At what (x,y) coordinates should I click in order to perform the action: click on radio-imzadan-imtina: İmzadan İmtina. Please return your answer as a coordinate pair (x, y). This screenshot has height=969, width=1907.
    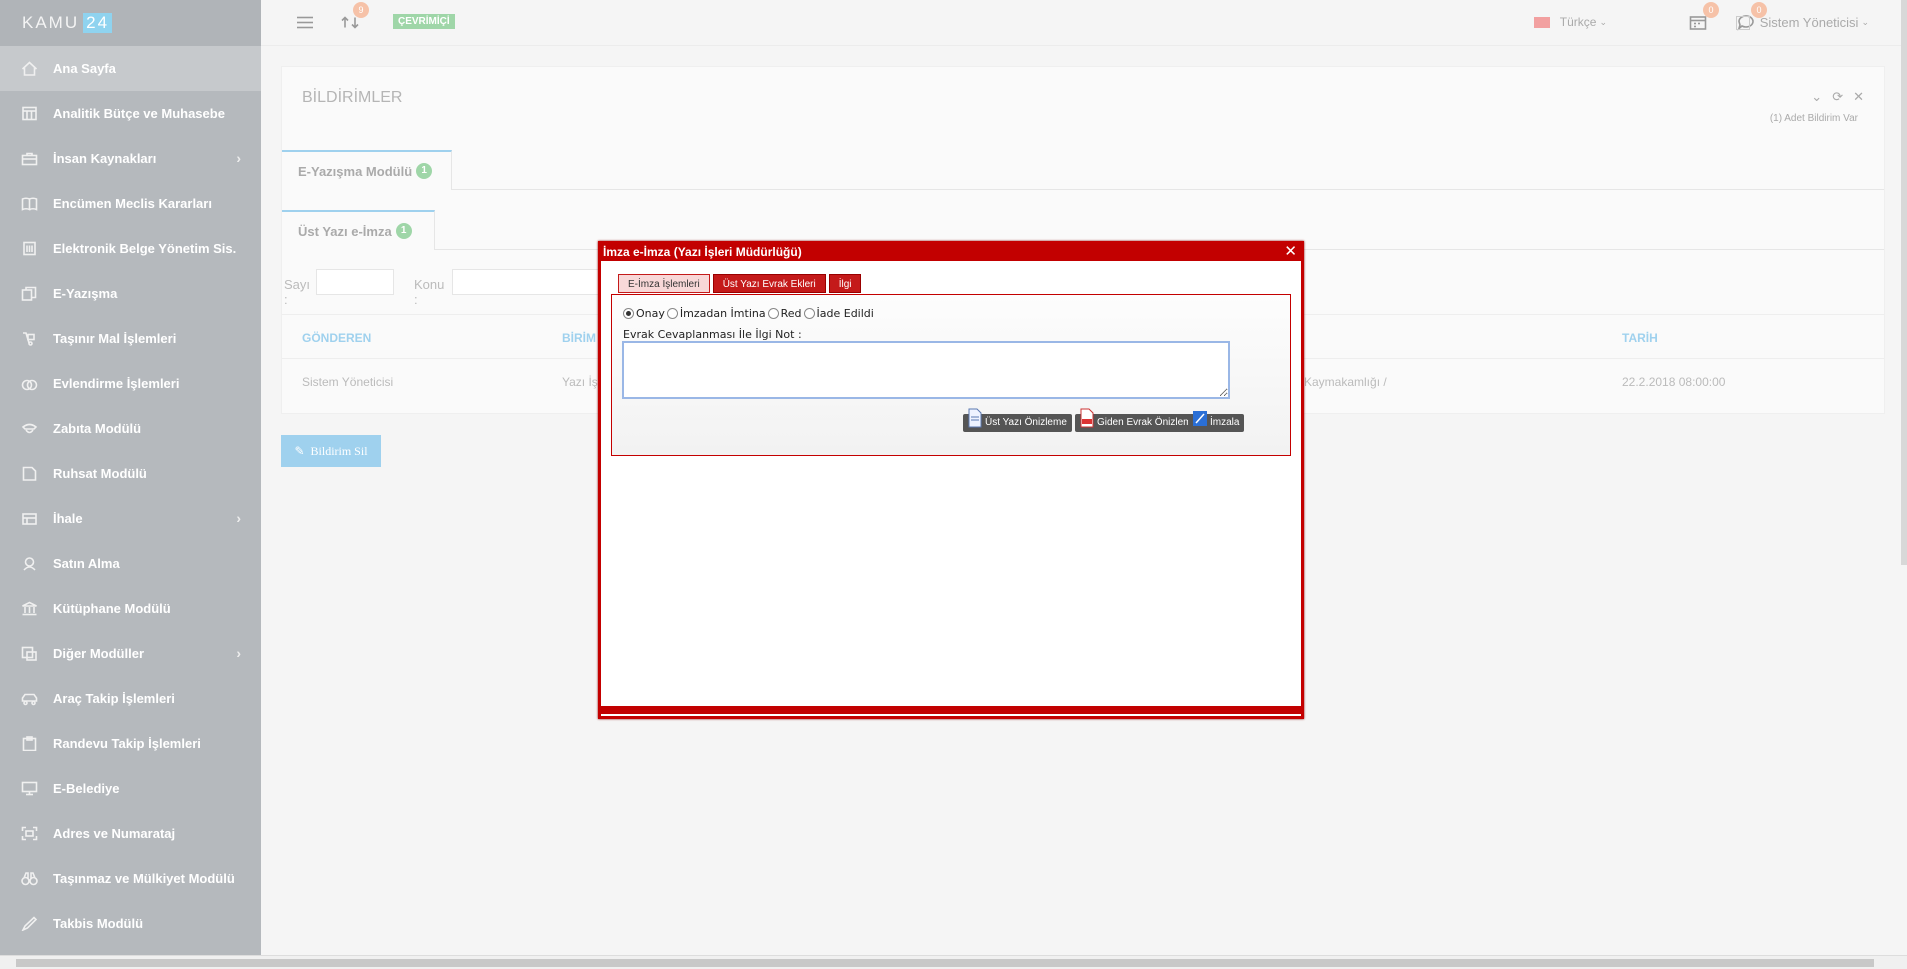
    Looking at the image, I should click on (716, 313).